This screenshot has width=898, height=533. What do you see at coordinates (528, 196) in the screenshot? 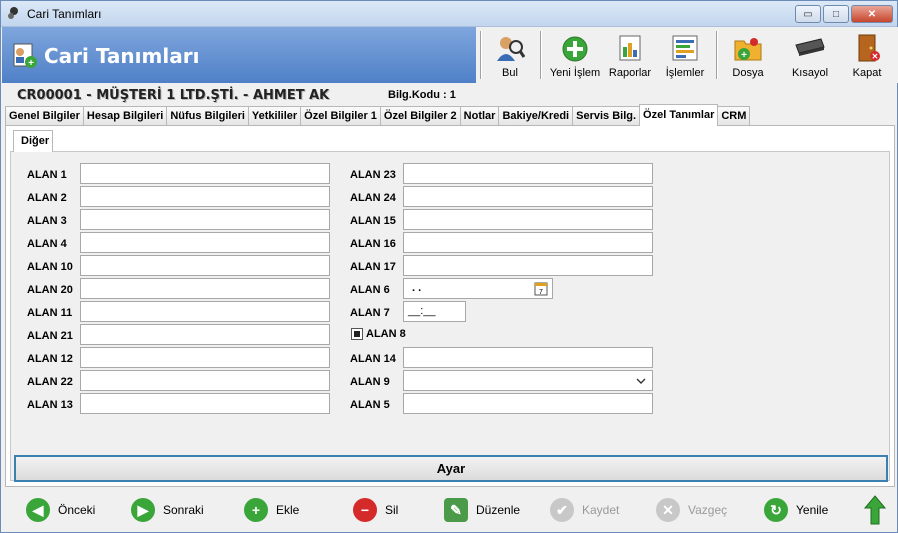
I see `alan-24-input` at bounding box center [528, 196].